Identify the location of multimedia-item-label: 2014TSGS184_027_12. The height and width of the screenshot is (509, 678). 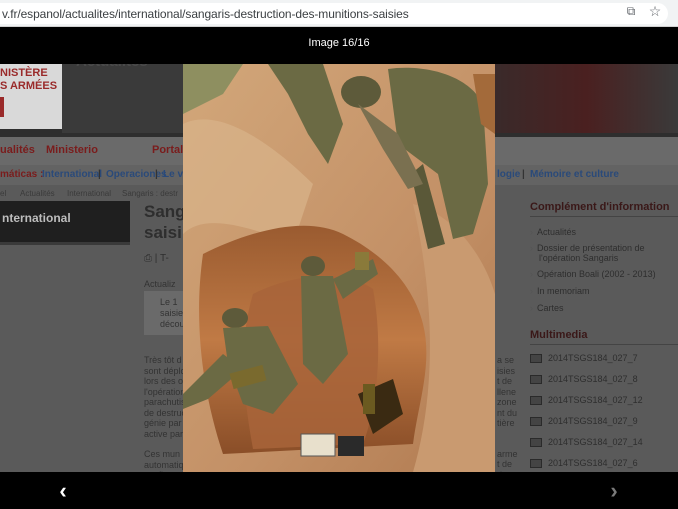
(595, 400).